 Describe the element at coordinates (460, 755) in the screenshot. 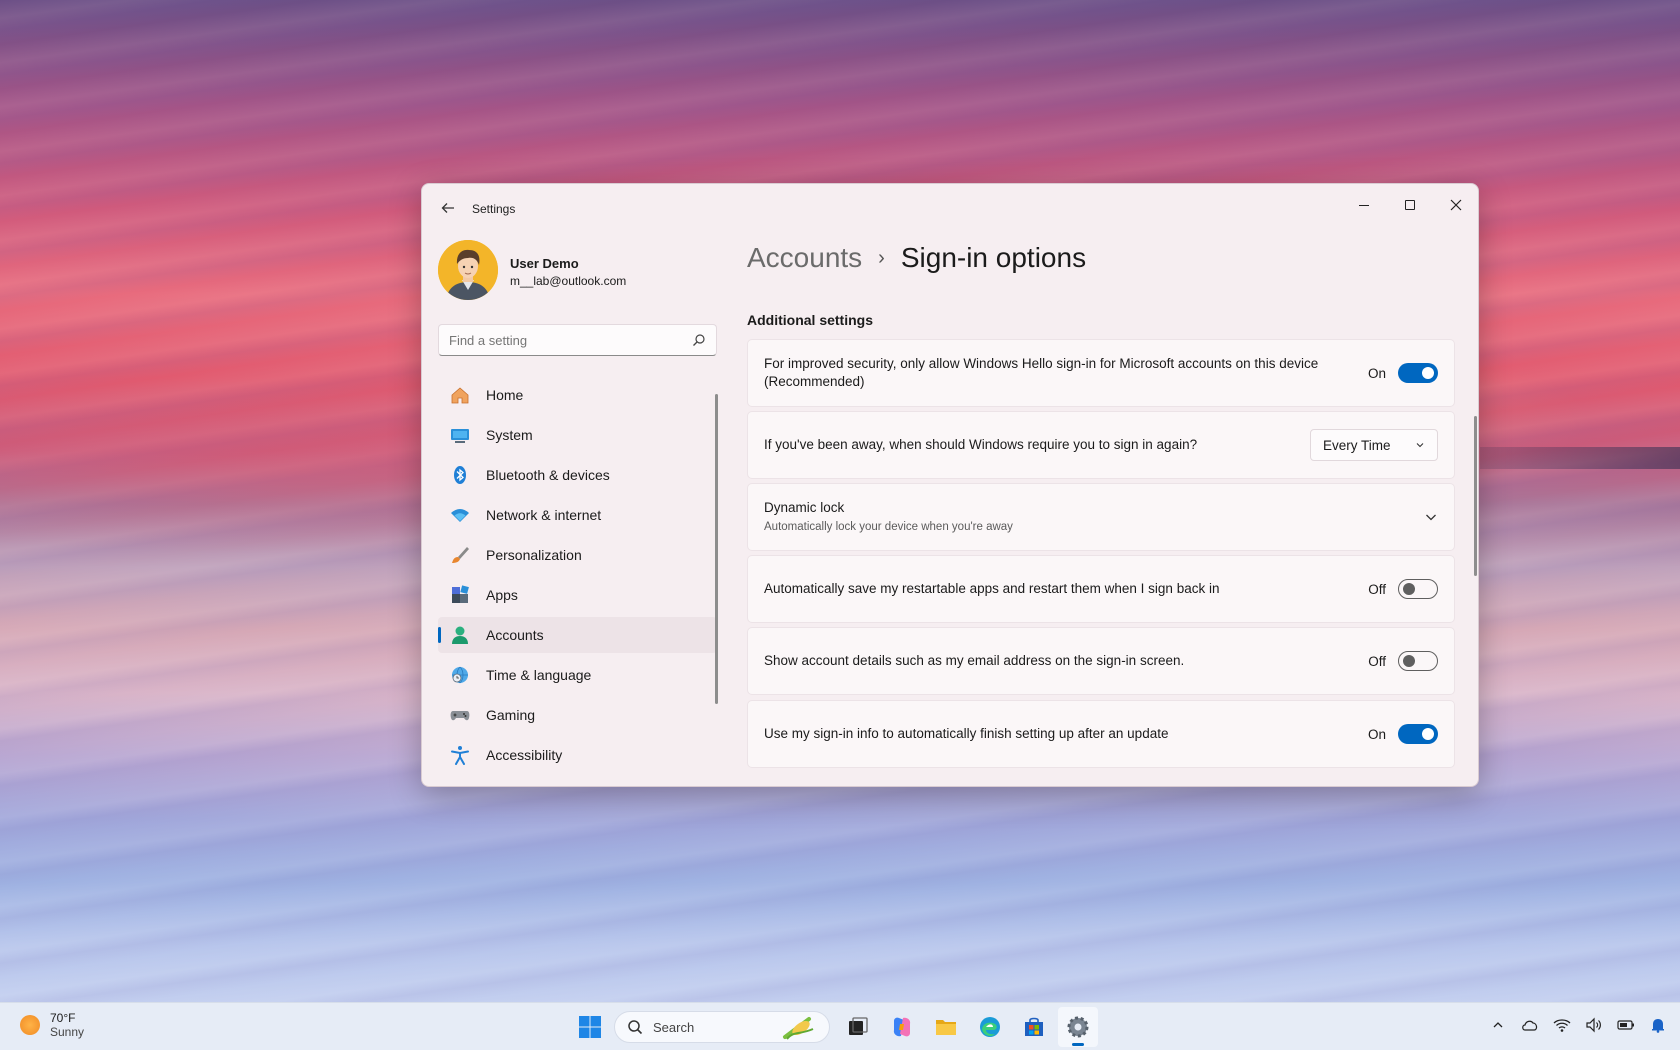

I see `accessibility-icon` at that location.